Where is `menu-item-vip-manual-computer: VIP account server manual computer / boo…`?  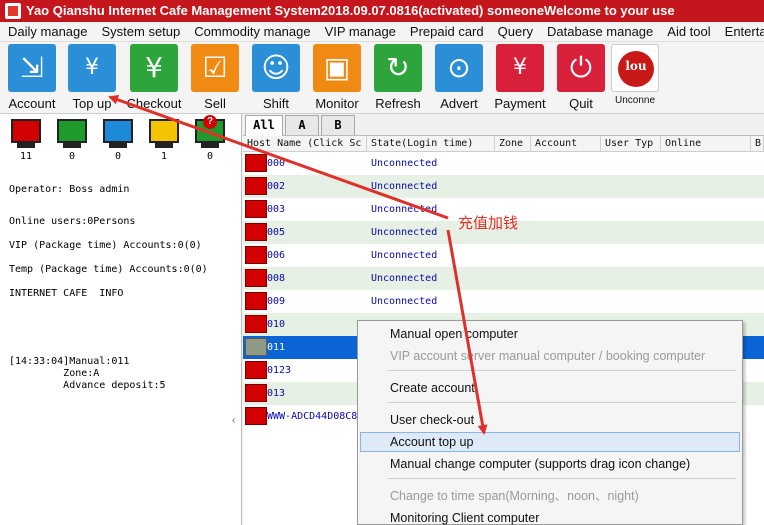
menu-item-vip-manual-computer: VIP account server manual computer / boo… is located at coordinates (548, 356).